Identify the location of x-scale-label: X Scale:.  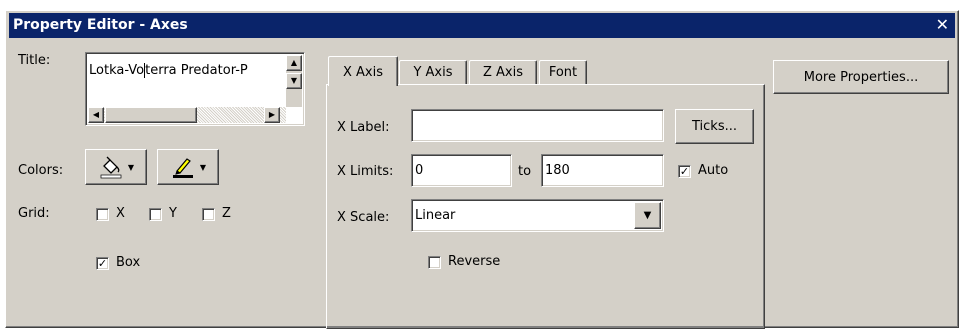
(363, 217).